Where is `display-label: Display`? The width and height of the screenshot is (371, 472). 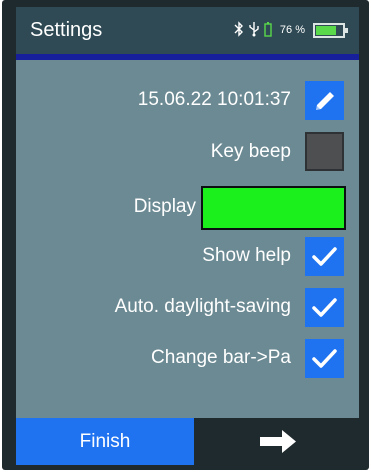
display-label: Display is located at coordinates (164, 206).